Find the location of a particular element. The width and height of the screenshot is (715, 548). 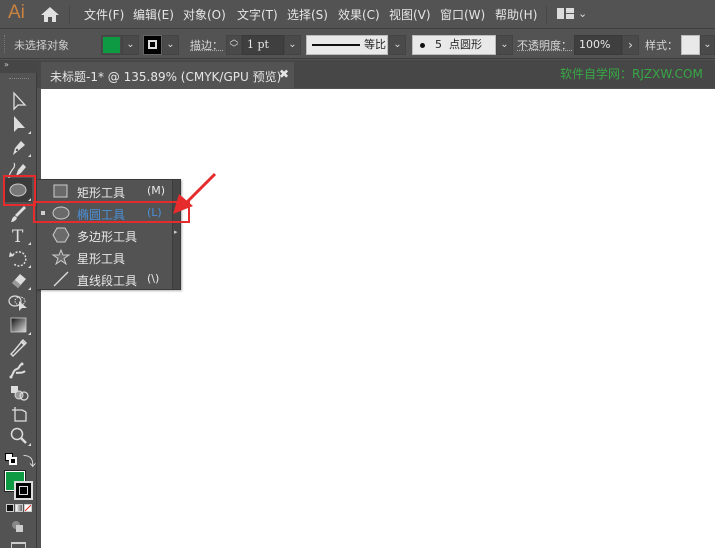

zoom-tool is located at coordinates (18, 436).